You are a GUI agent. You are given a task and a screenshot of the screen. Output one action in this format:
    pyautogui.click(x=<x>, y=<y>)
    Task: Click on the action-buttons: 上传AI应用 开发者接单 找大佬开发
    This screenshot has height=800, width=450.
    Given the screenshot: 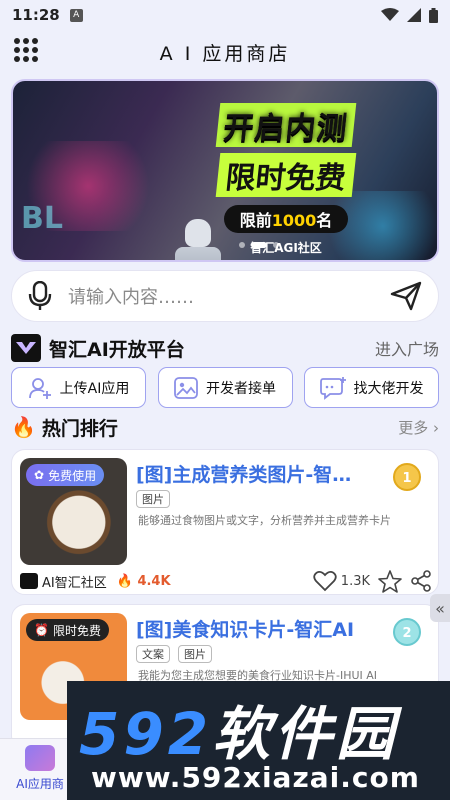 What is the action you would take?
    pyautogui.click(x=225, y=388)
    